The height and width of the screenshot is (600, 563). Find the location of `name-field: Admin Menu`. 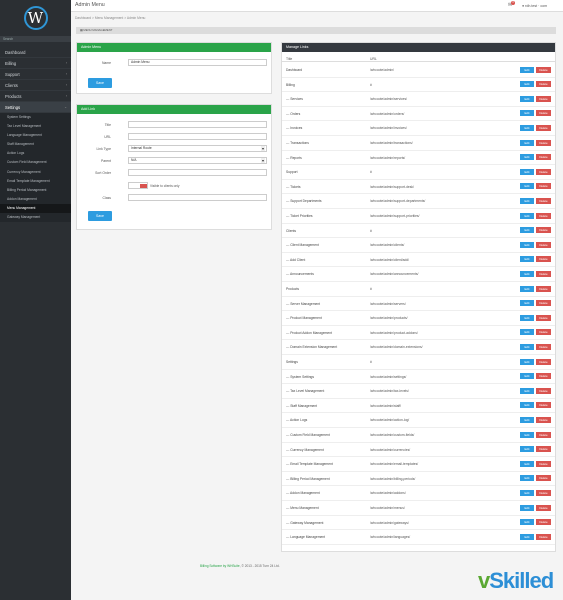

name-field: Admin Menu is located at coordinates (197, 62).